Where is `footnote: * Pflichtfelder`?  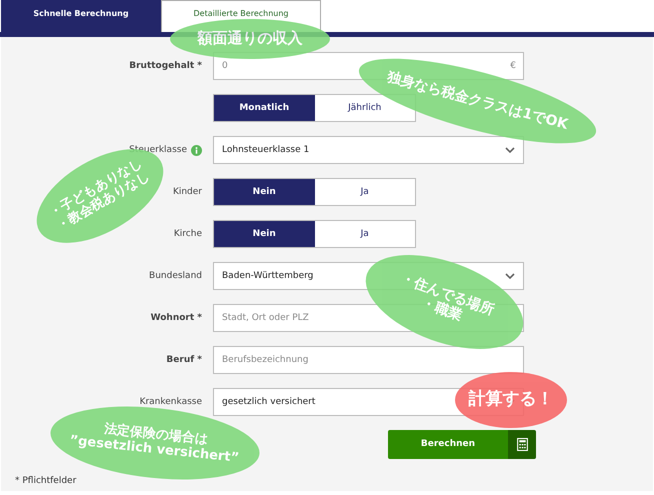
footnote: * Pflichtfelder is located at coordinates (45, 481).